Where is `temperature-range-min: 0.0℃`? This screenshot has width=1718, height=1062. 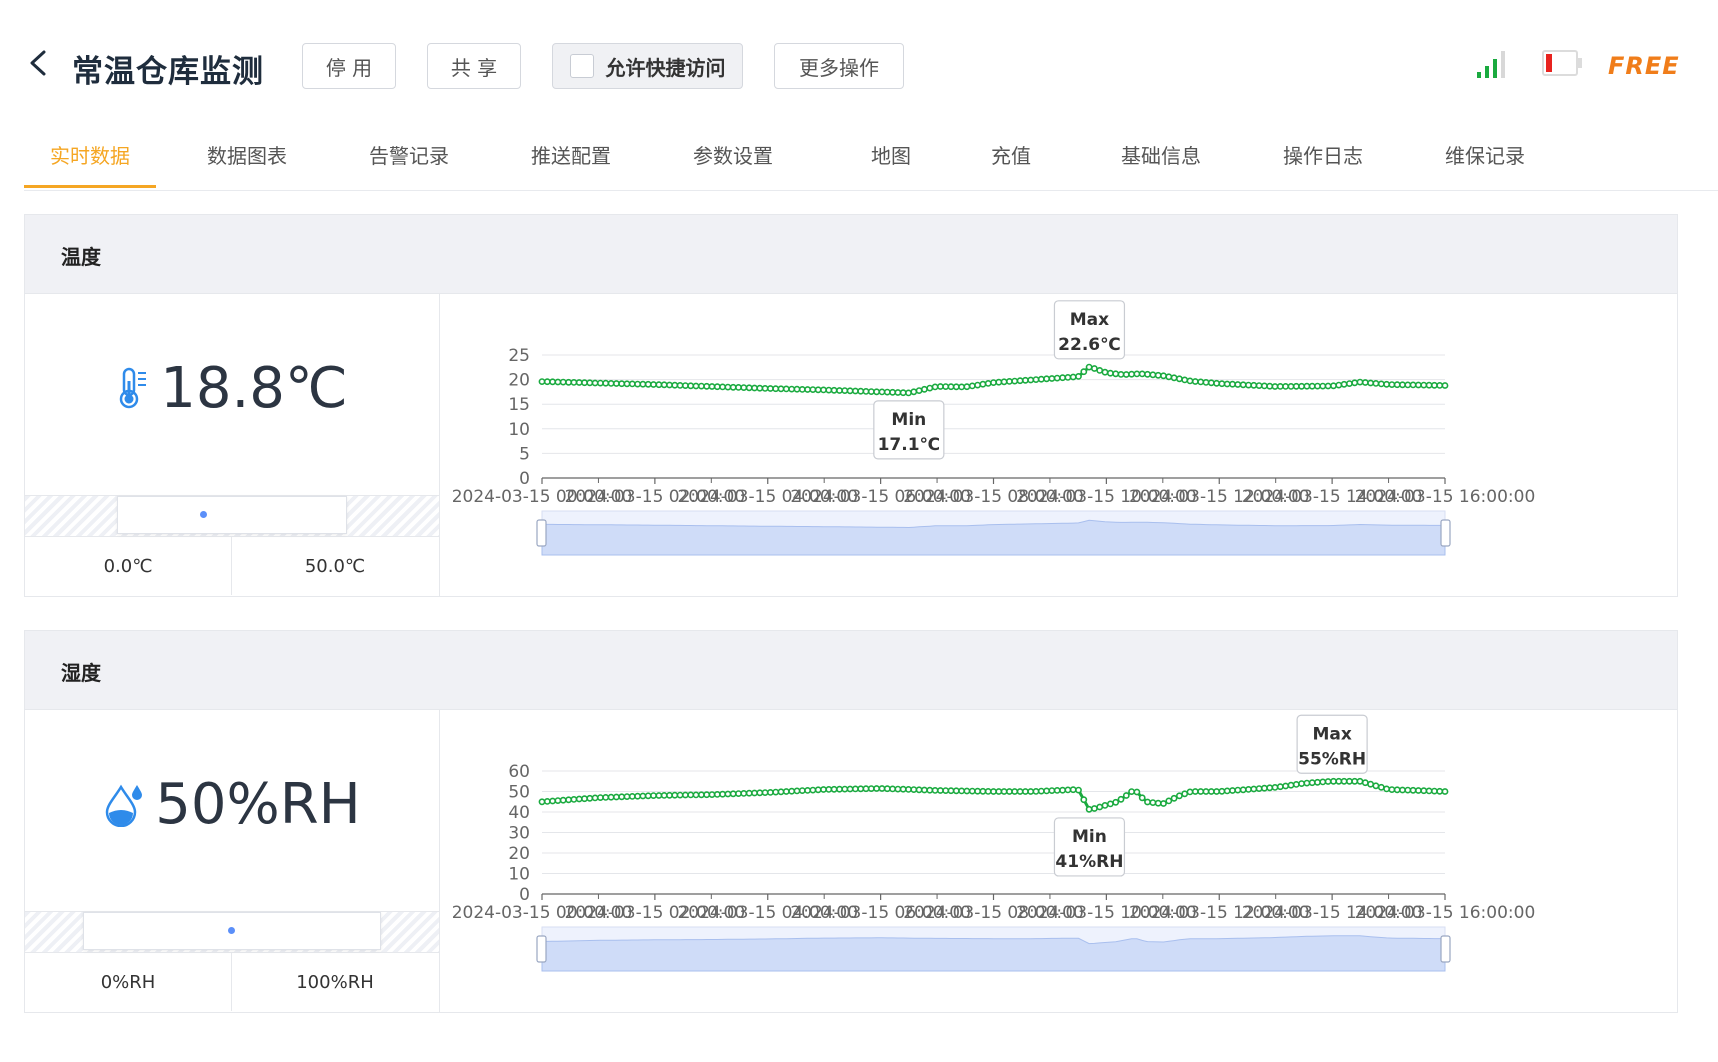 temperature-range-min: 0.0℃ is located at coordinates (128, 566).